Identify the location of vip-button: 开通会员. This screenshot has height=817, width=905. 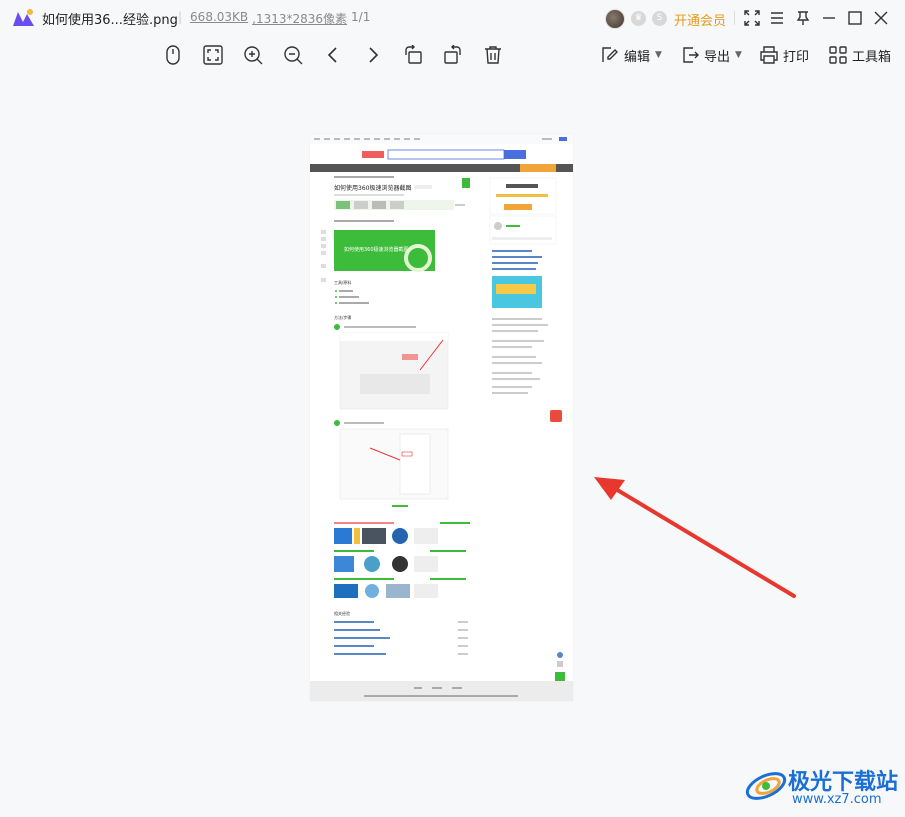
(700, 19).